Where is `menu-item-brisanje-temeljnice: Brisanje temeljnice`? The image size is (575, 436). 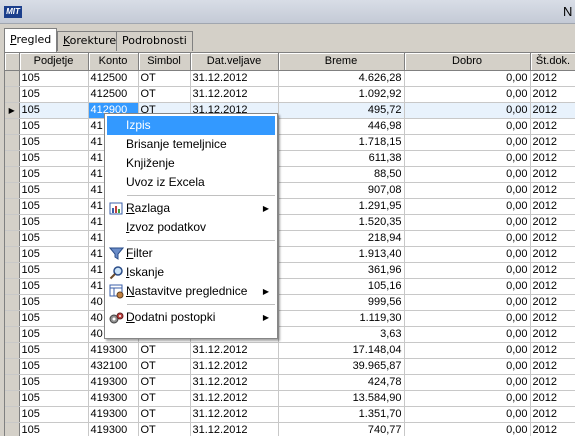
menu-item-brisanje-temeljnice: Brisanje temeljnice is located at coordinates (191, 144).